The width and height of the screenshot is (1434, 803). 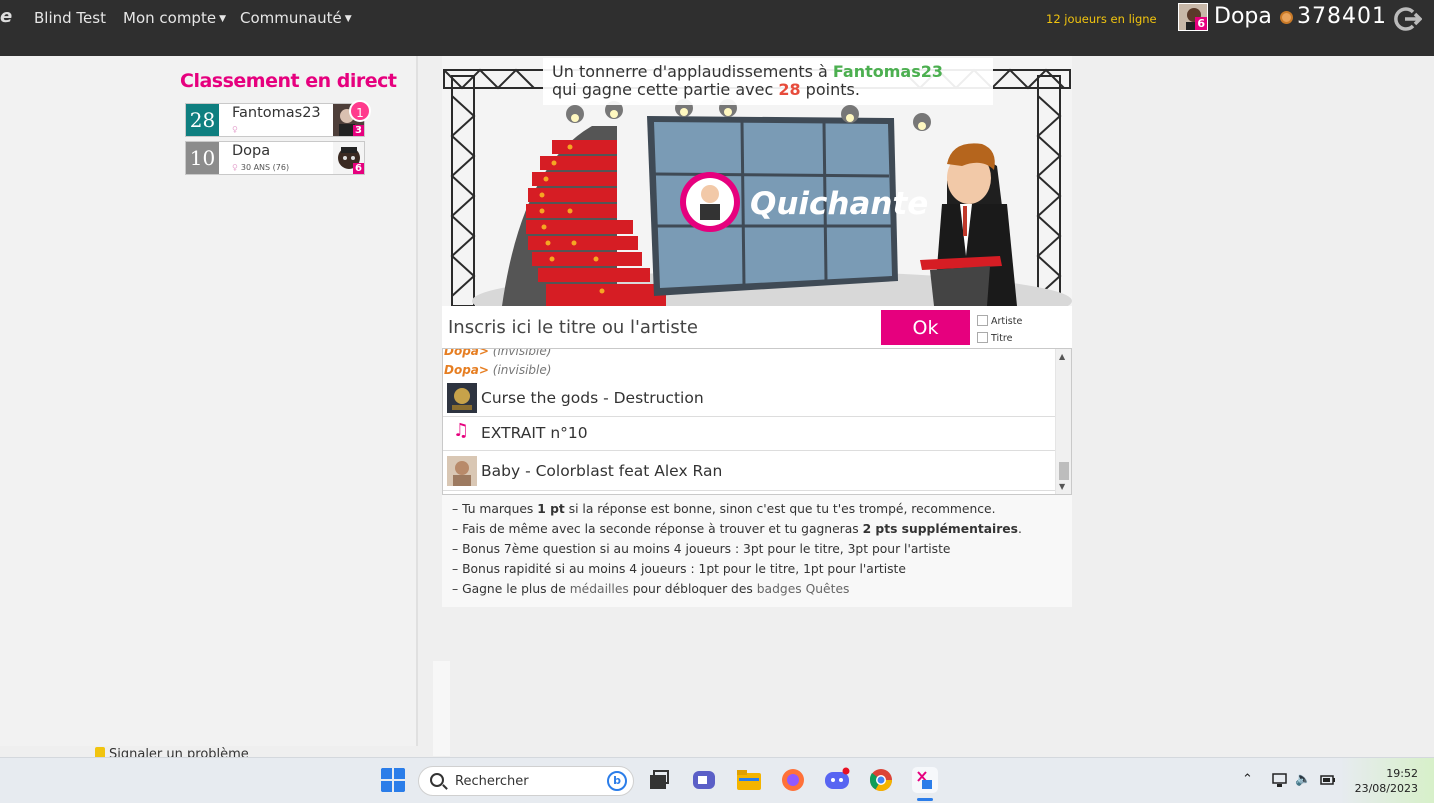 I want to click on log-row: ♫ EXTRAIT n°10, so click(x=749, y=434).